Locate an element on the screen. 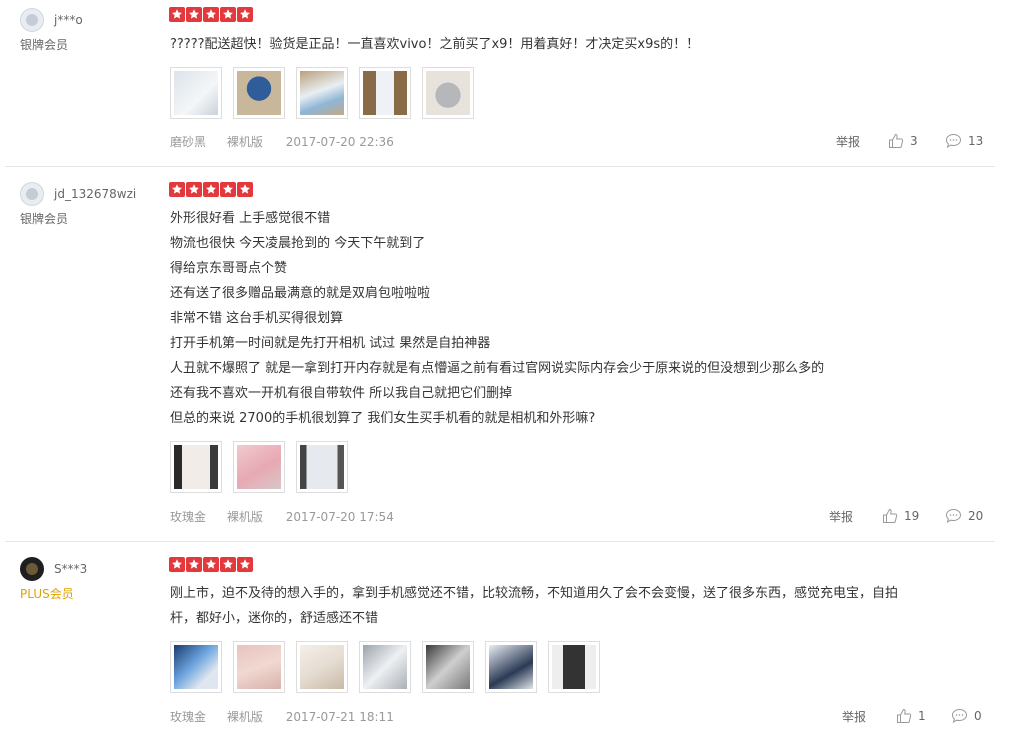 This screenshot has height=738, width=1015. review-line: 得给京东哥哥点个赞 is located at coordinates (229, 268).